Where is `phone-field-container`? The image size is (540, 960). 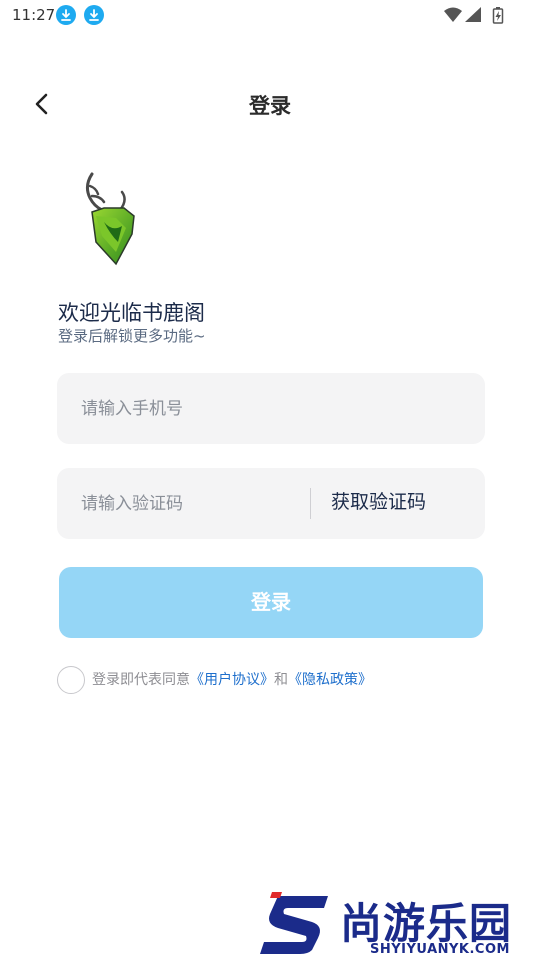
phone-field-container is located at coordinates (271, 408).